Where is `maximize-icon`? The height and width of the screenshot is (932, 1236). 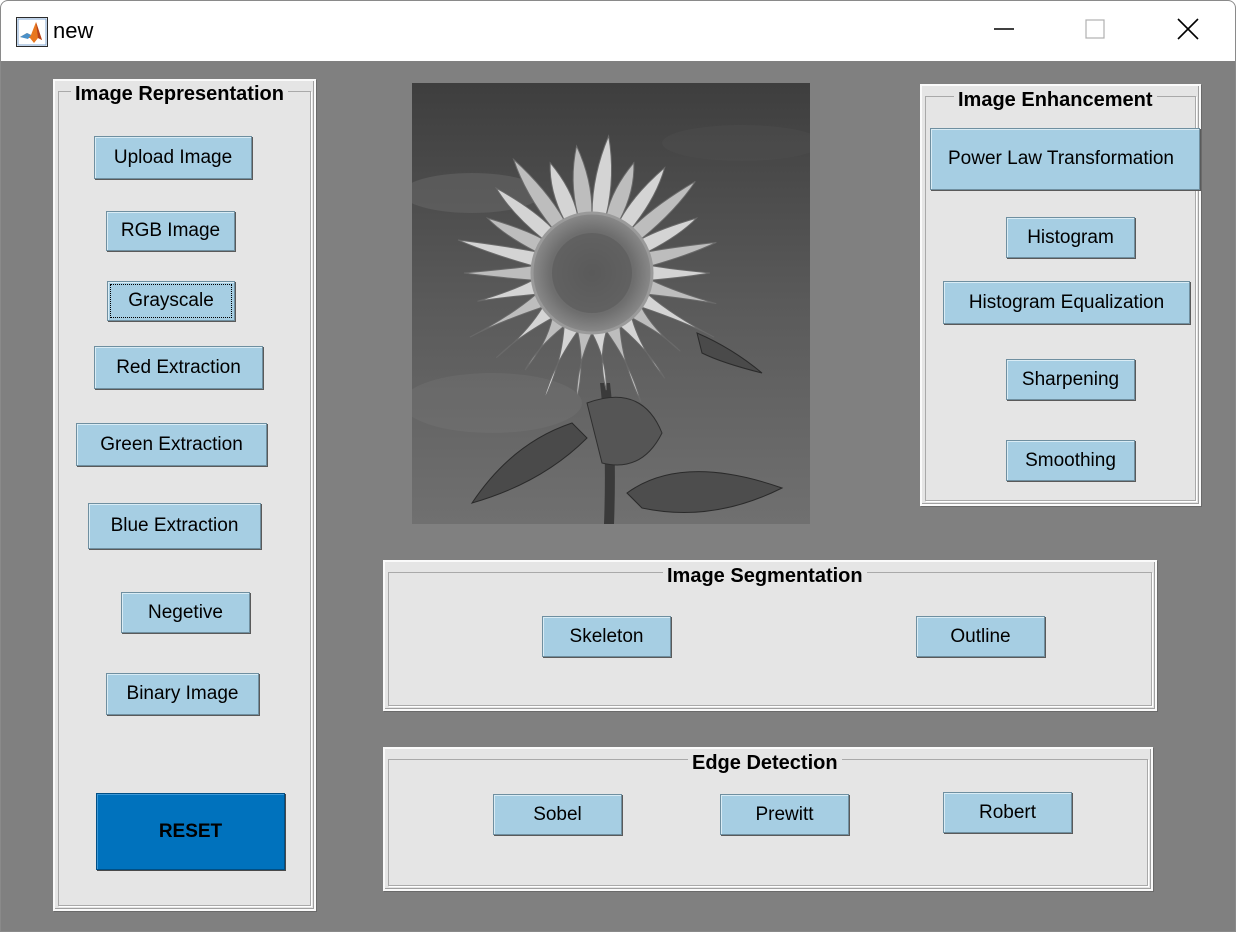
maximize-icon is located at coordinates (1095, 31).